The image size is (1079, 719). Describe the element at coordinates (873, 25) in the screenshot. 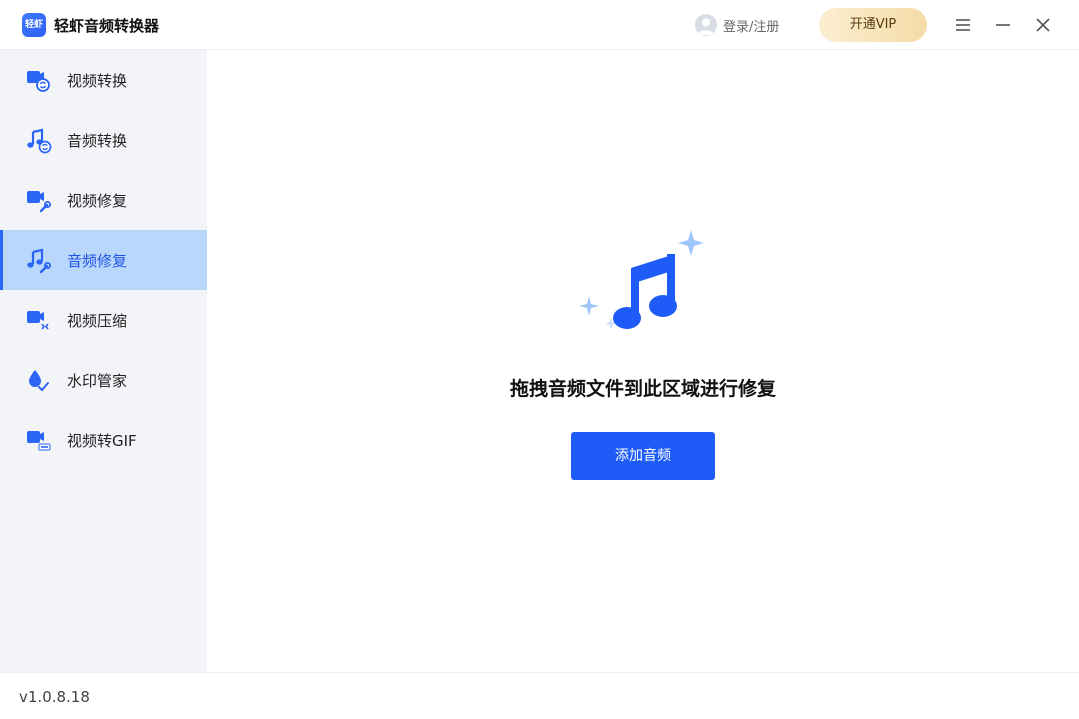

I see `vip-button: 开通VIP` at that location.